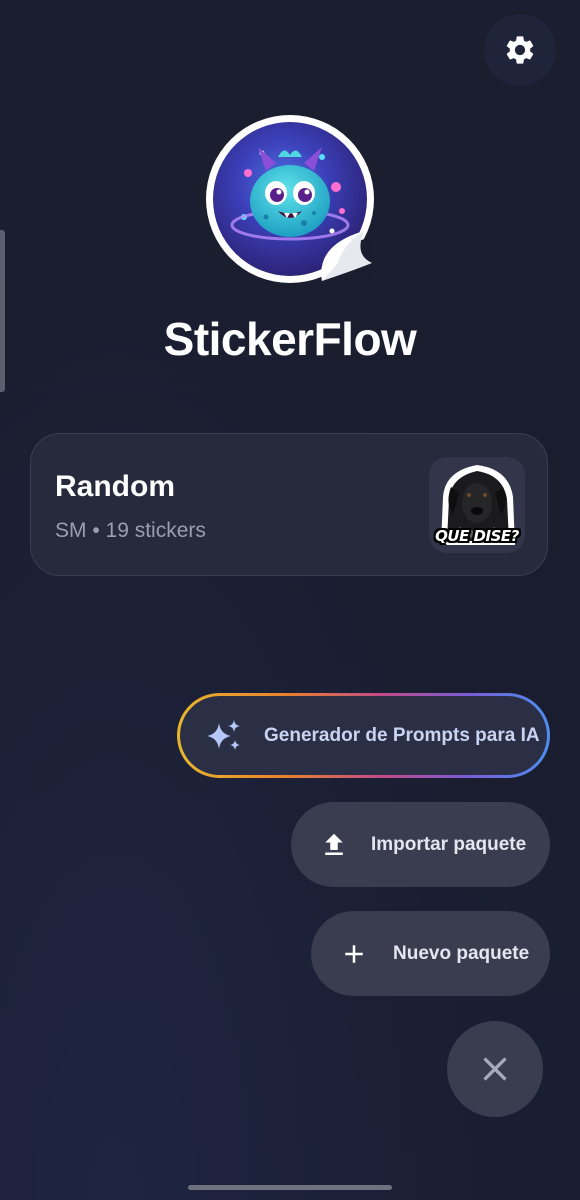 The height and width of the screenshot is (1200, 580). What do you see at coordinates (130, 530) in the screenshot?
I see `pack-meta: SM • 19 stickers` at bounding box center [130, 530].